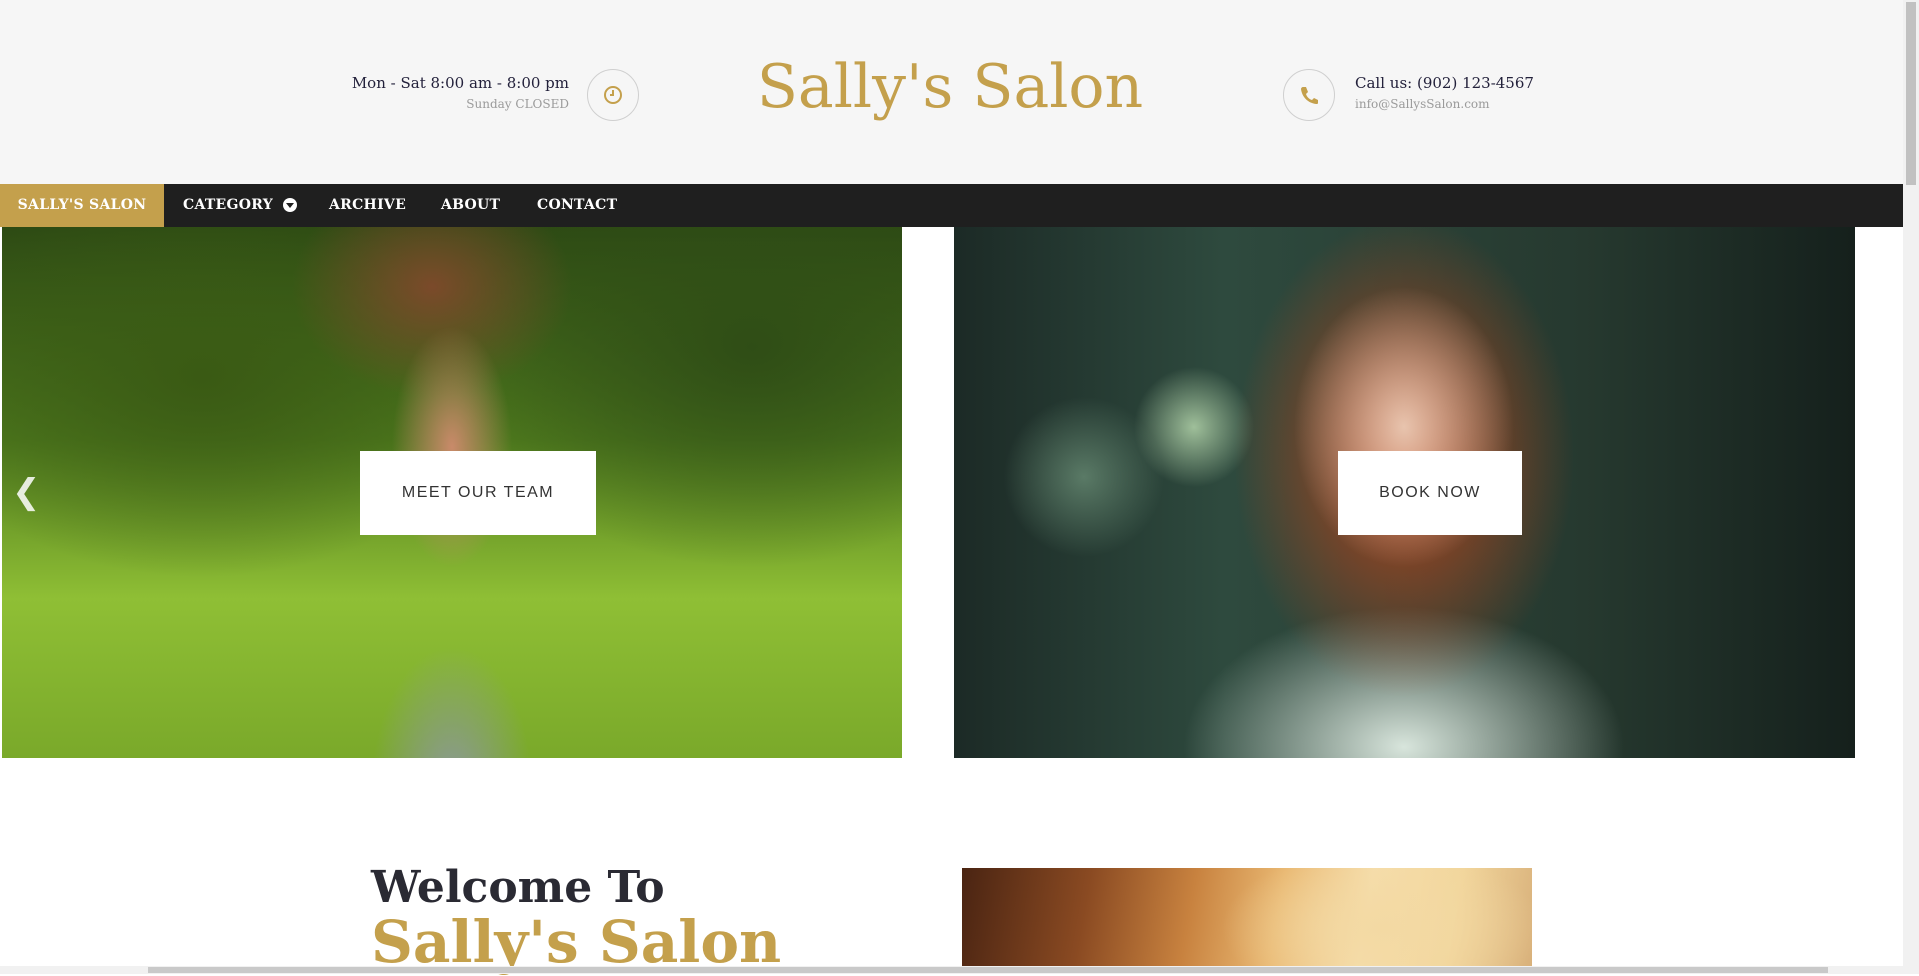 The width and height of the screenshot is (1919, 976). I want to click on vertical-scrollbar, so click(1911, 487).